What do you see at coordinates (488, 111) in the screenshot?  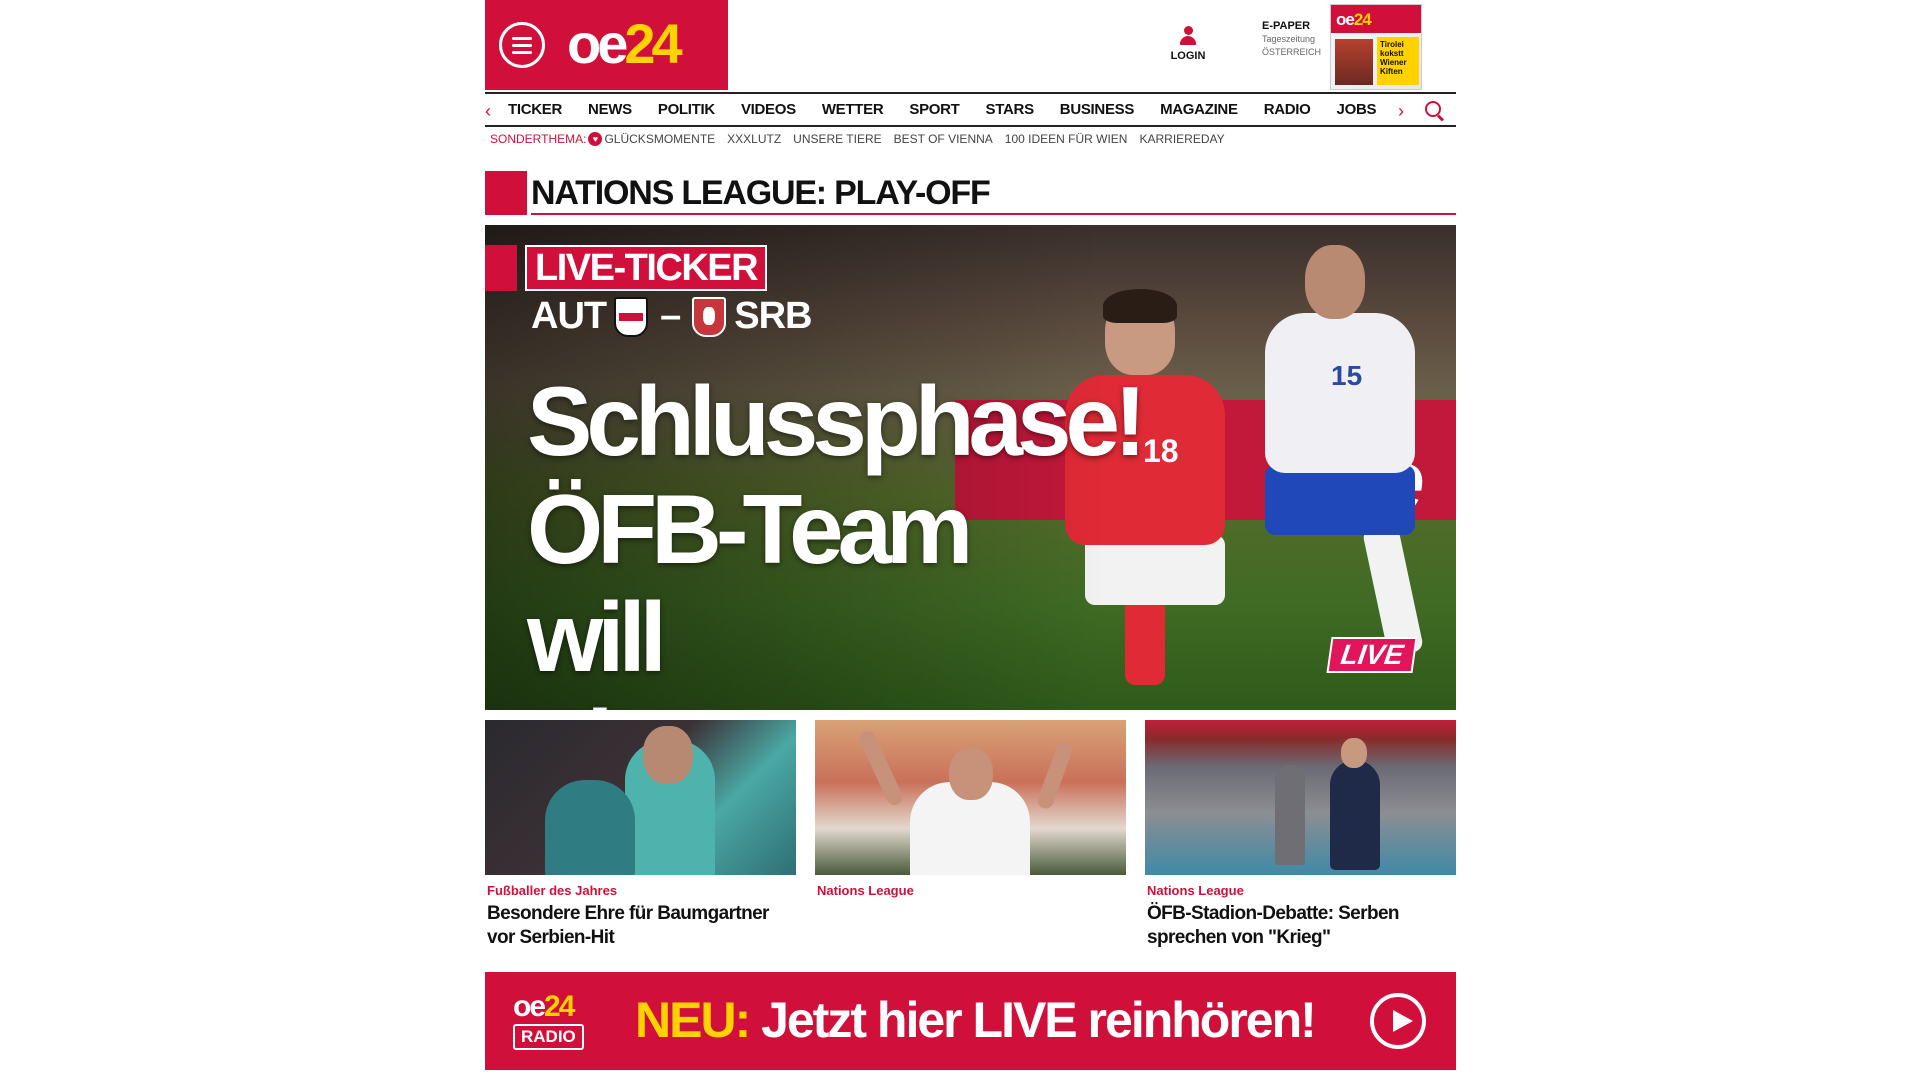 I see `nav-prev-arrow-icon: ‹` at bounding box center [488, 111].